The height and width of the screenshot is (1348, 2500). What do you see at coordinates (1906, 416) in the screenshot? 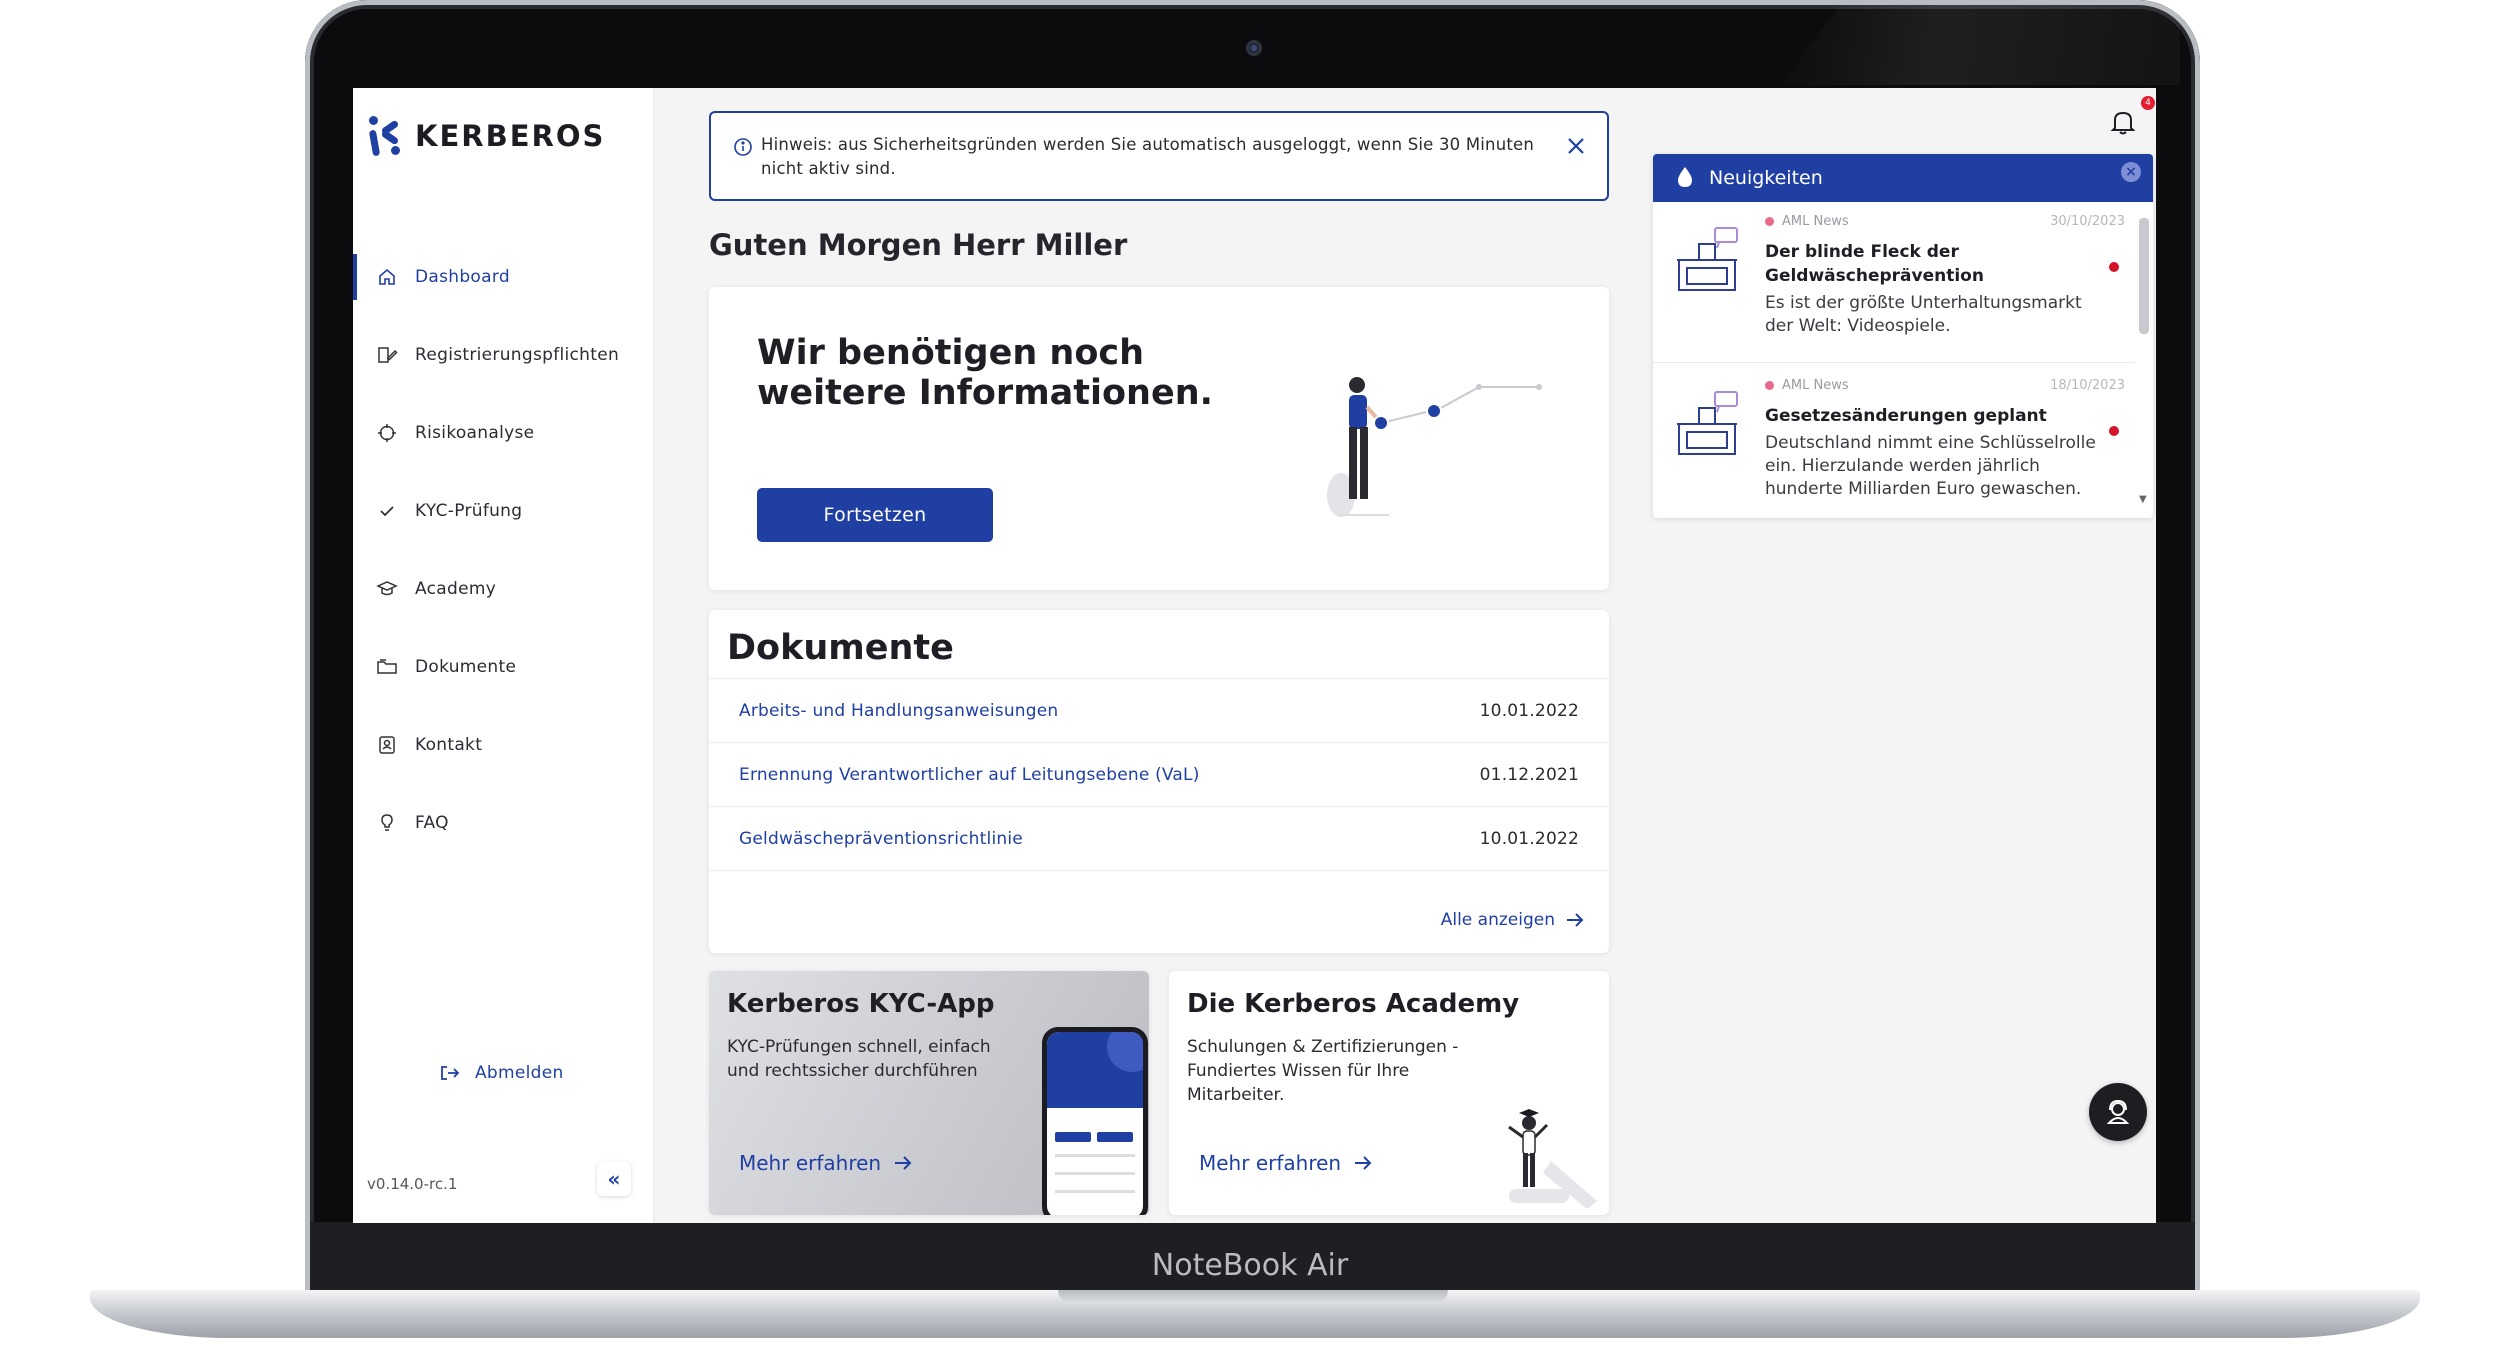
I see `news-item-title: Gesetzesänderungen geplant` at bounding box center [1906, 416].